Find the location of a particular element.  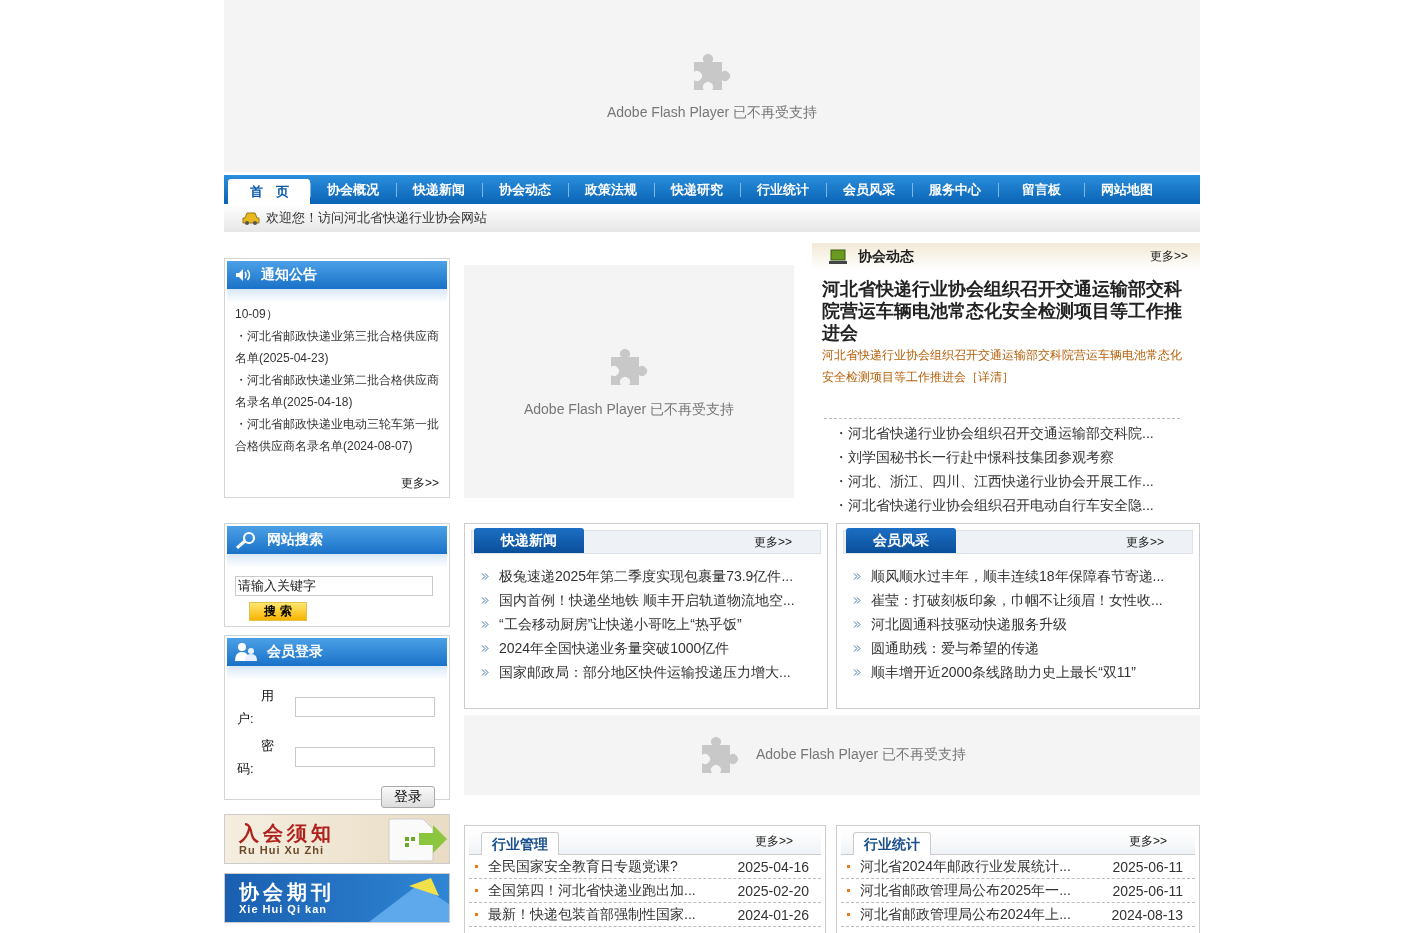

article-date: 2025-02-20 is located at coordinates (773, 890).